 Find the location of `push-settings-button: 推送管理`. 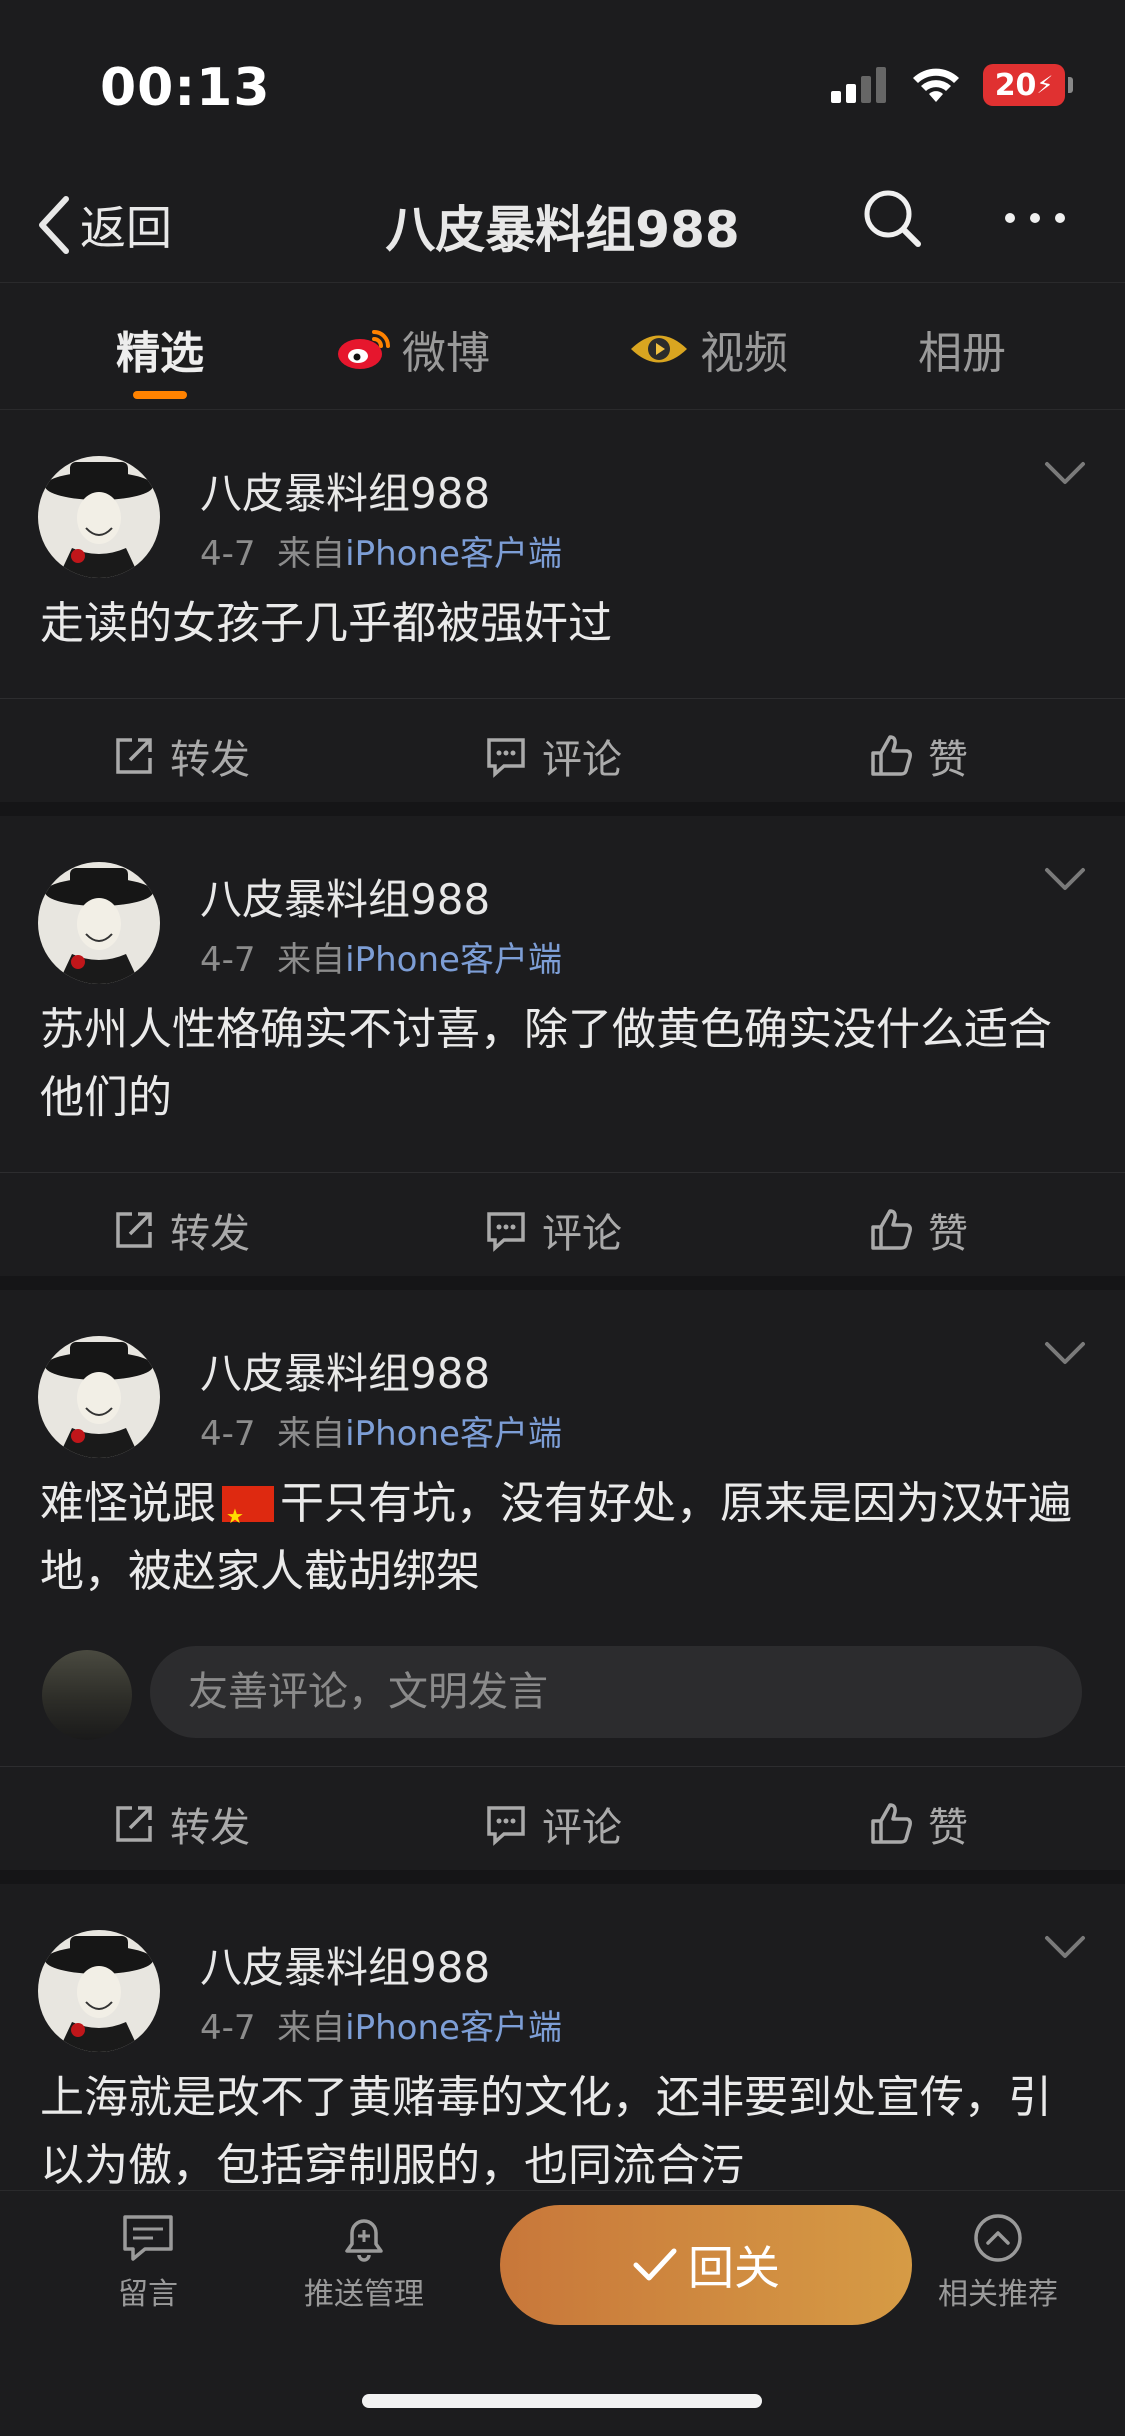

push-settings-button: 推送管理 is located at coordinates (364, 2262).